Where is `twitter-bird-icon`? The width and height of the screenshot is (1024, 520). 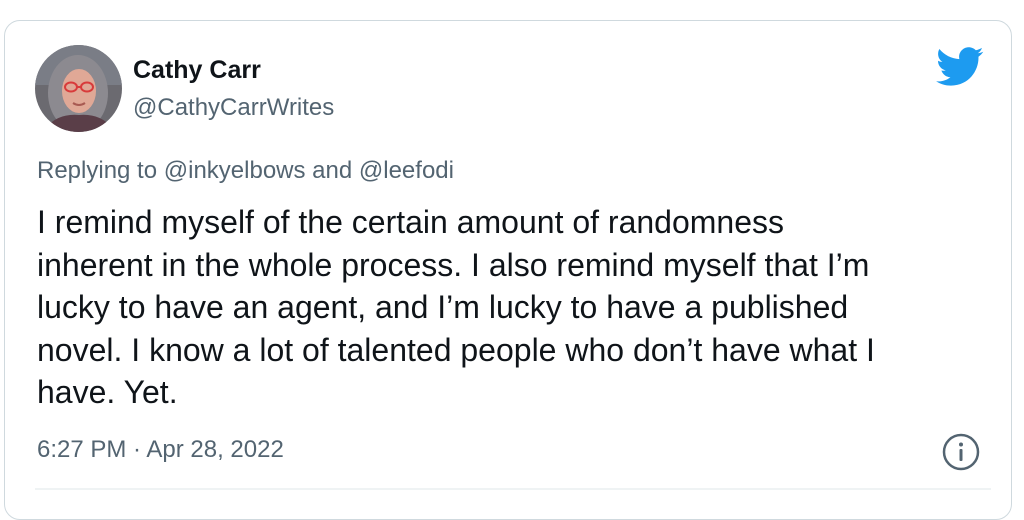 twitter-bird-icon is located at coordinates (960, 67).